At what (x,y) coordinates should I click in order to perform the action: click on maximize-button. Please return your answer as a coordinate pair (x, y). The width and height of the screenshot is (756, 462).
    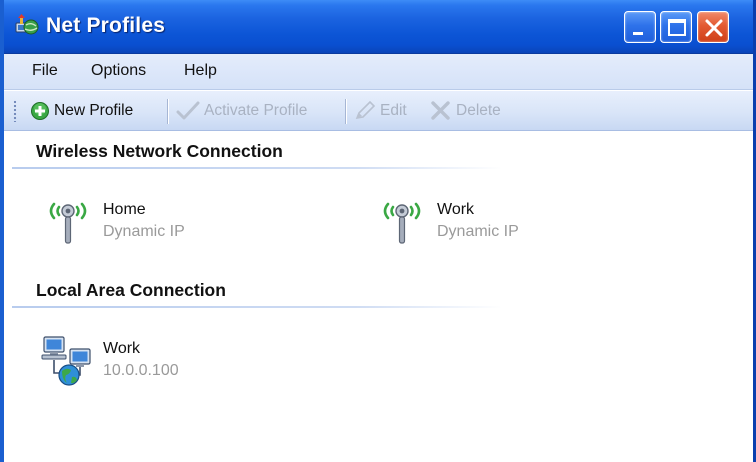
    Looking at the image, I should click on (676, 27).